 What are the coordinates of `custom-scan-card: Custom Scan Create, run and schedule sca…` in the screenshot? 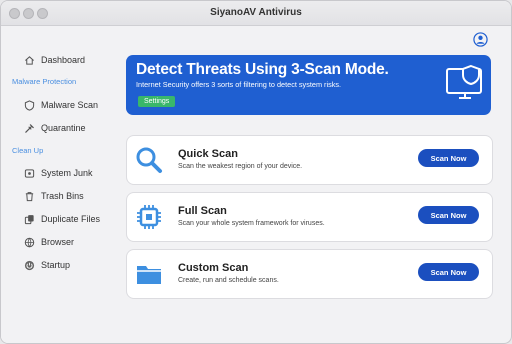 It's located at (309, 274).